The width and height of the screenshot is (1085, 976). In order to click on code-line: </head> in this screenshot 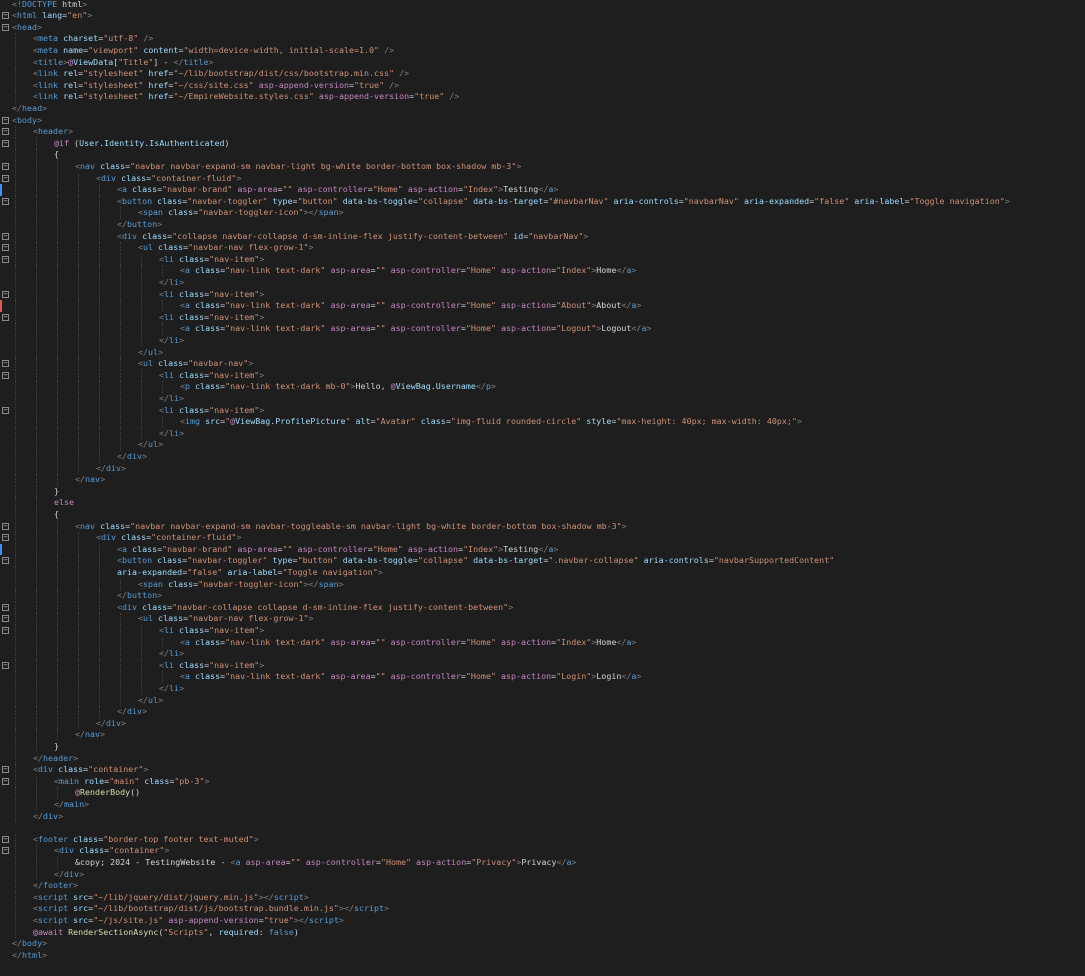, I will do `click(542, 109)`.